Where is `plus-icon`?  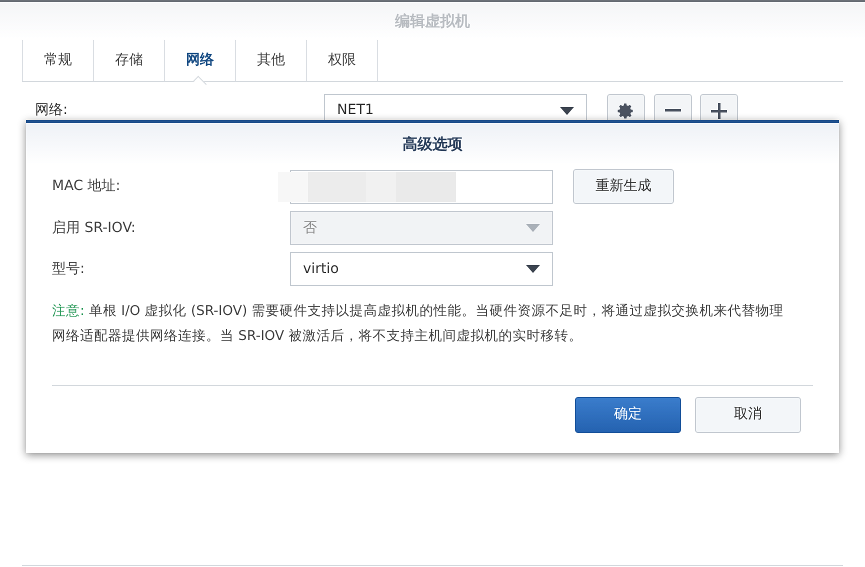
plus-icon is located at coordinates (719, 110).